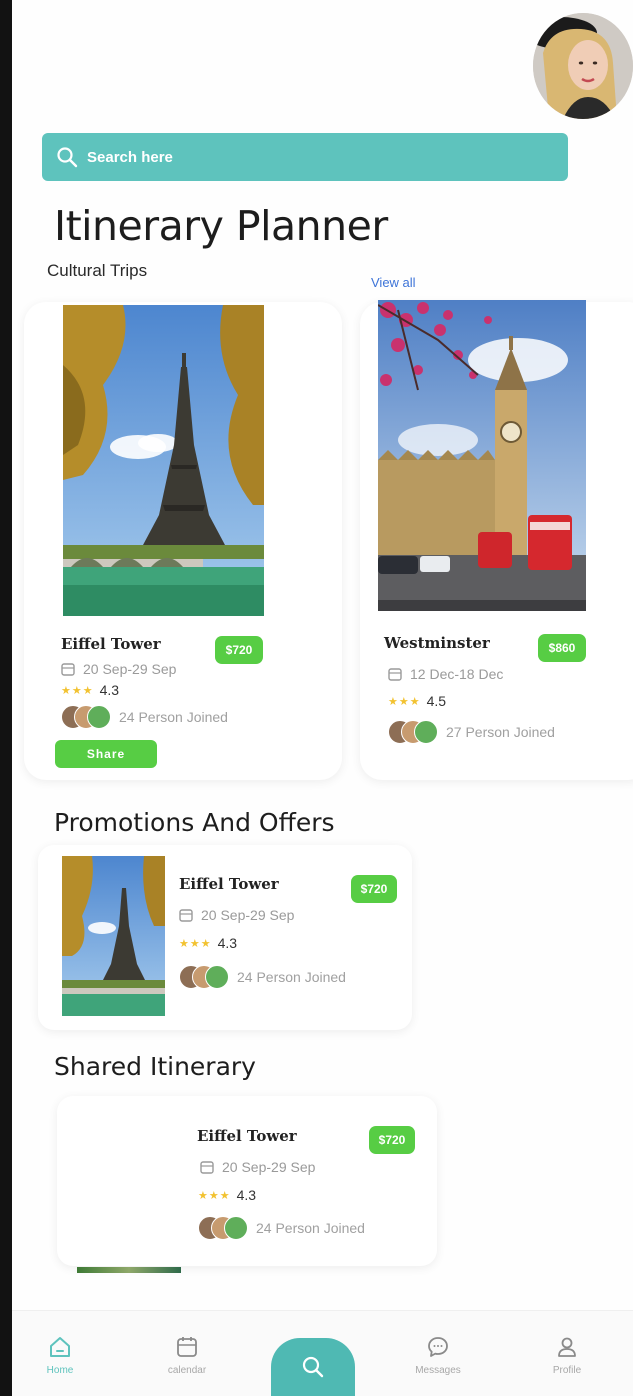  What do you see at coordinates (437, 643) in the screenshot?
I see `trip-name: Westminster` at bounding box center [437, 643].